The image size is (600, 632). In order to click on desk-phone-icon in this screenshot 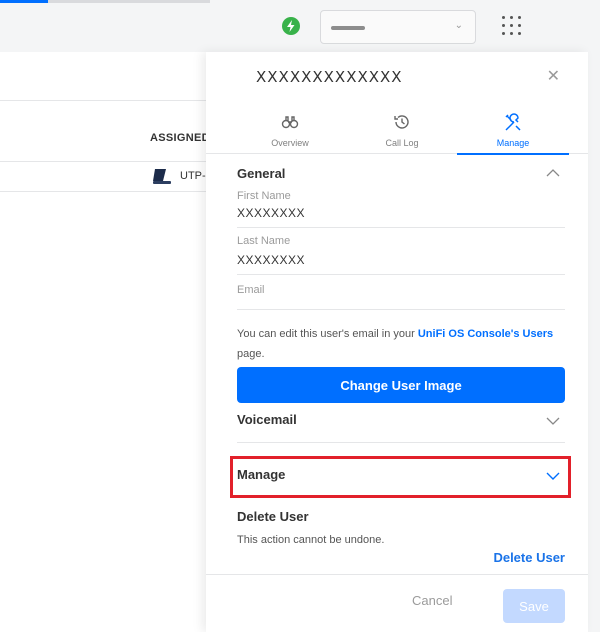, I will do `click(162, 176)`.